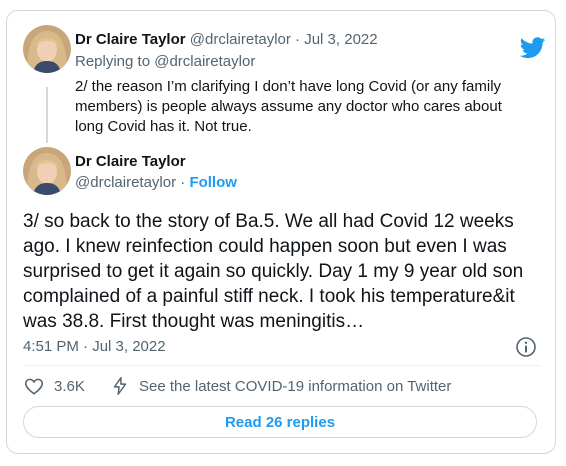 The image size is (566, 466). I want to click on divider, so click(282, 365).